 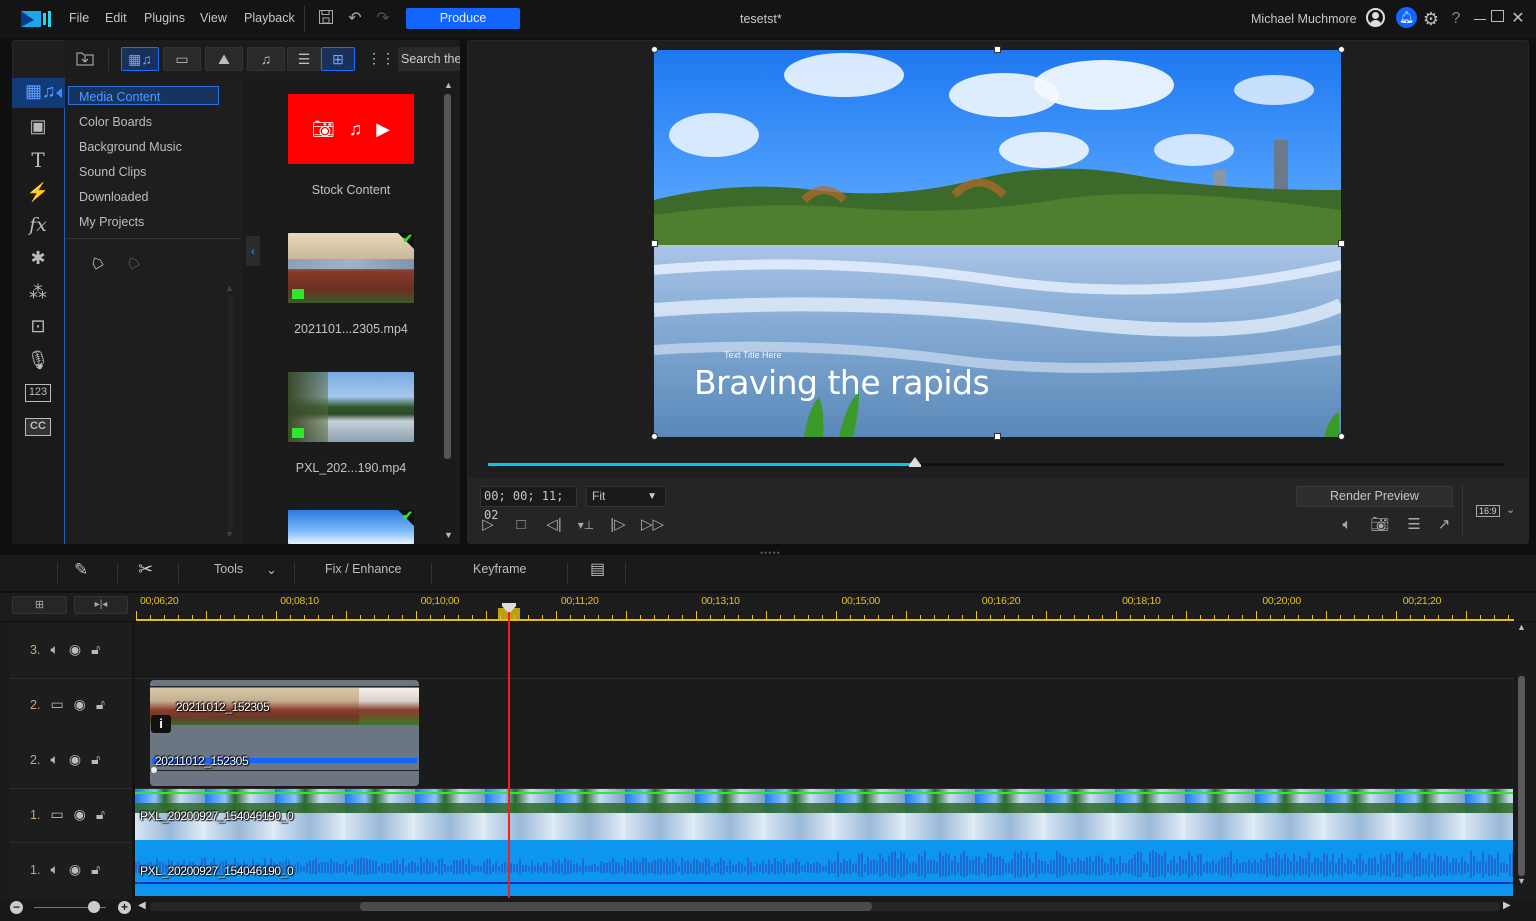 What do you see at coordinates (326, 19) in the screenshot?
I see `save-icon` at bounding box center [326, 19].